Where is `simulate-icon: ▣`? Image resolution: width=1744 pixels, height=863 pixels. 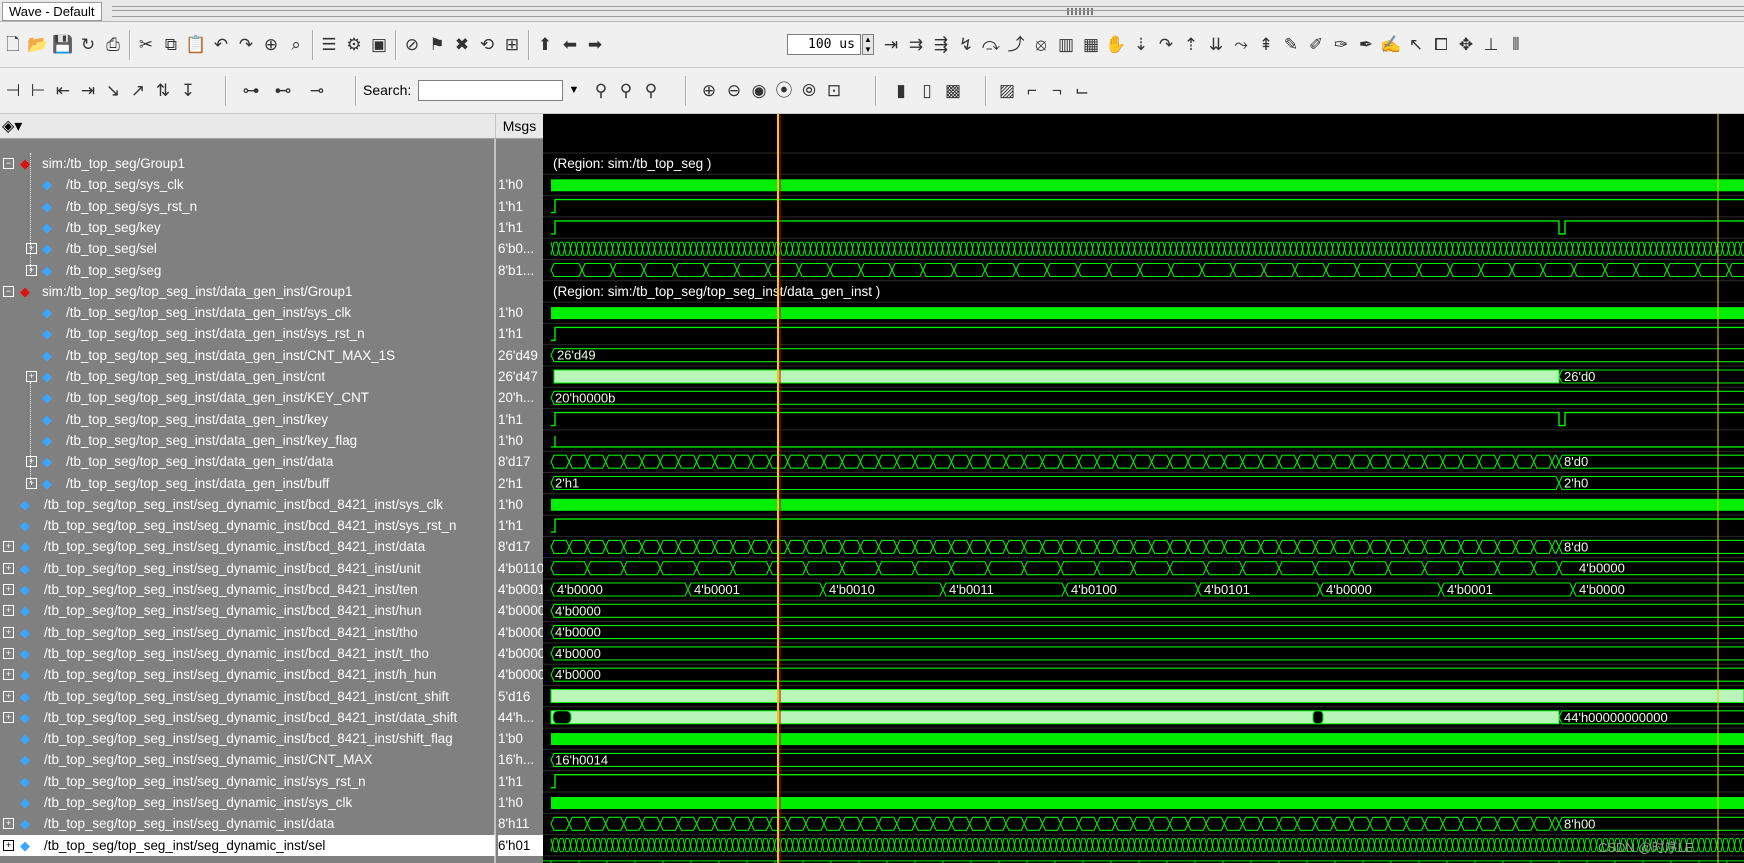 simulate-icon: ▣ is located at coordinates (379, 45).